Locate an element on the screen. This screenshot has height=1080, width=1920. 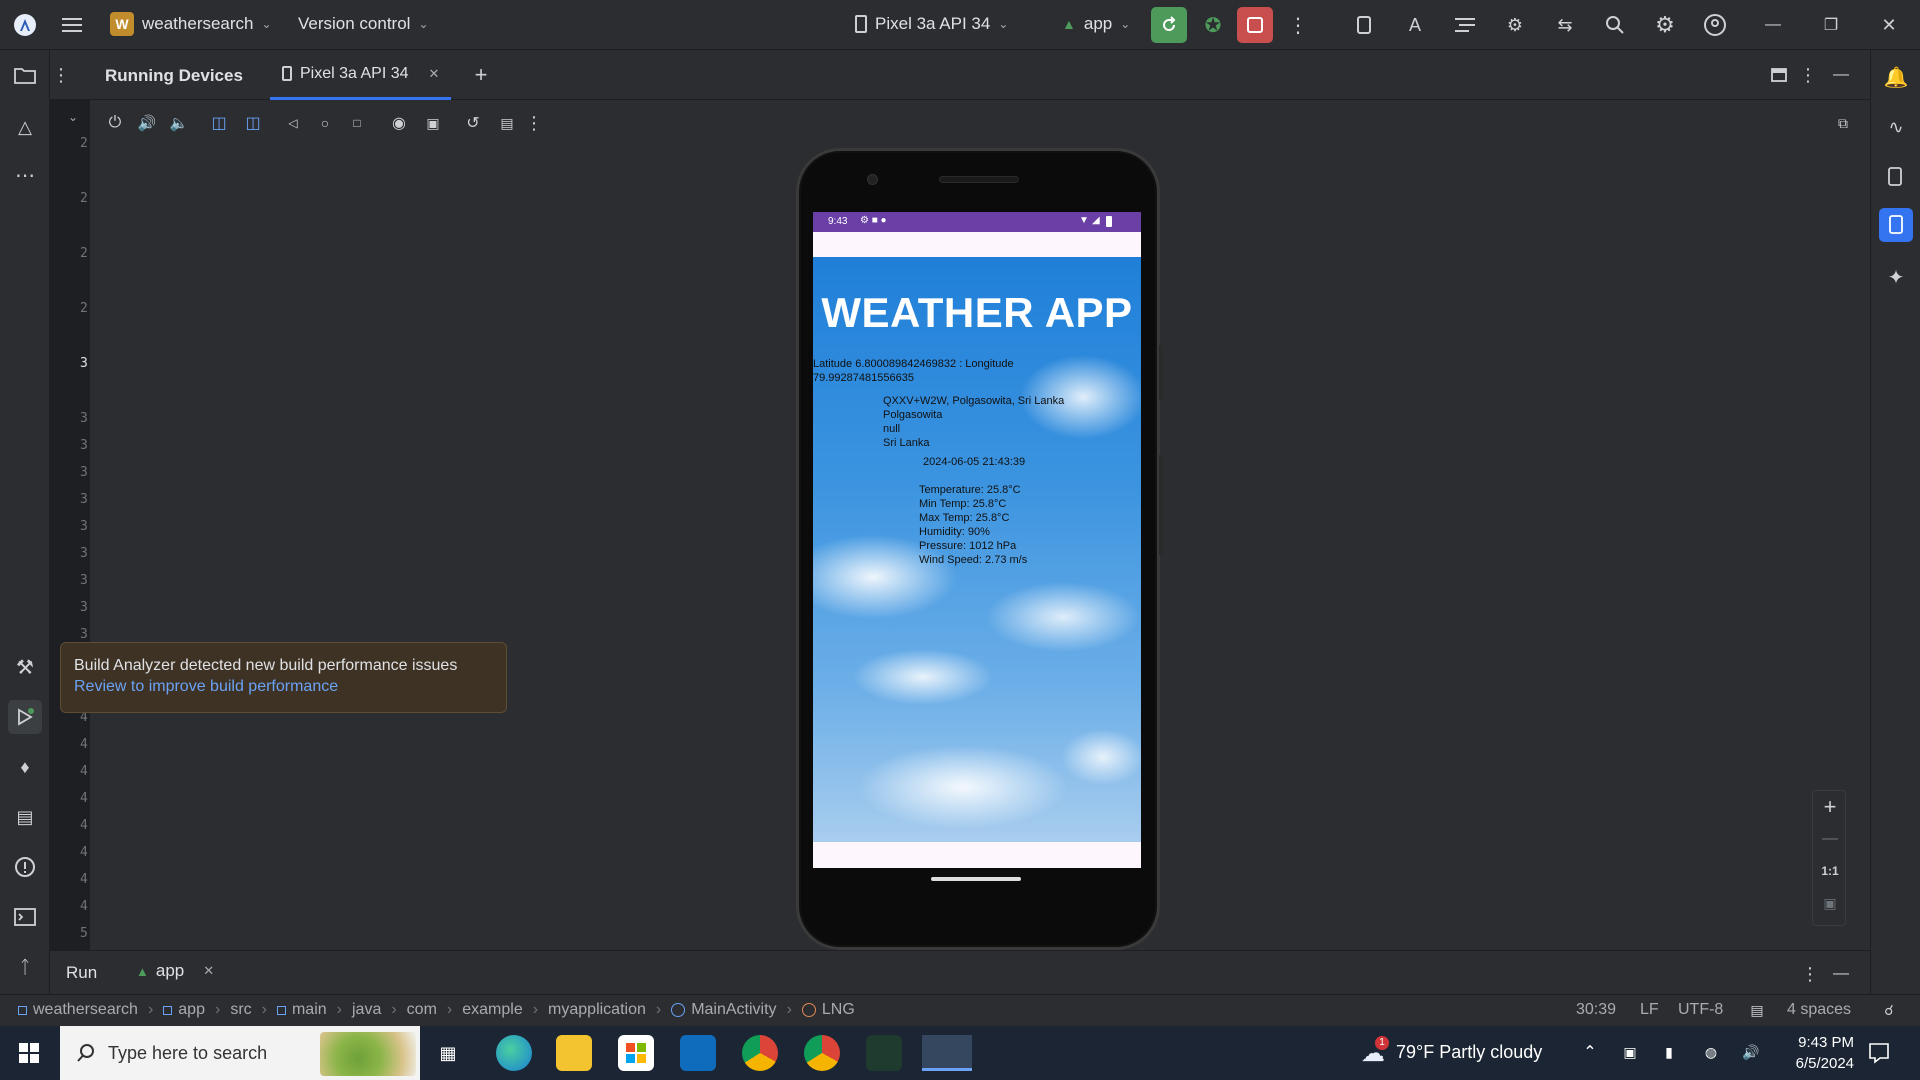
zoom-in-icon: + is located at coordinates (1830, 806).